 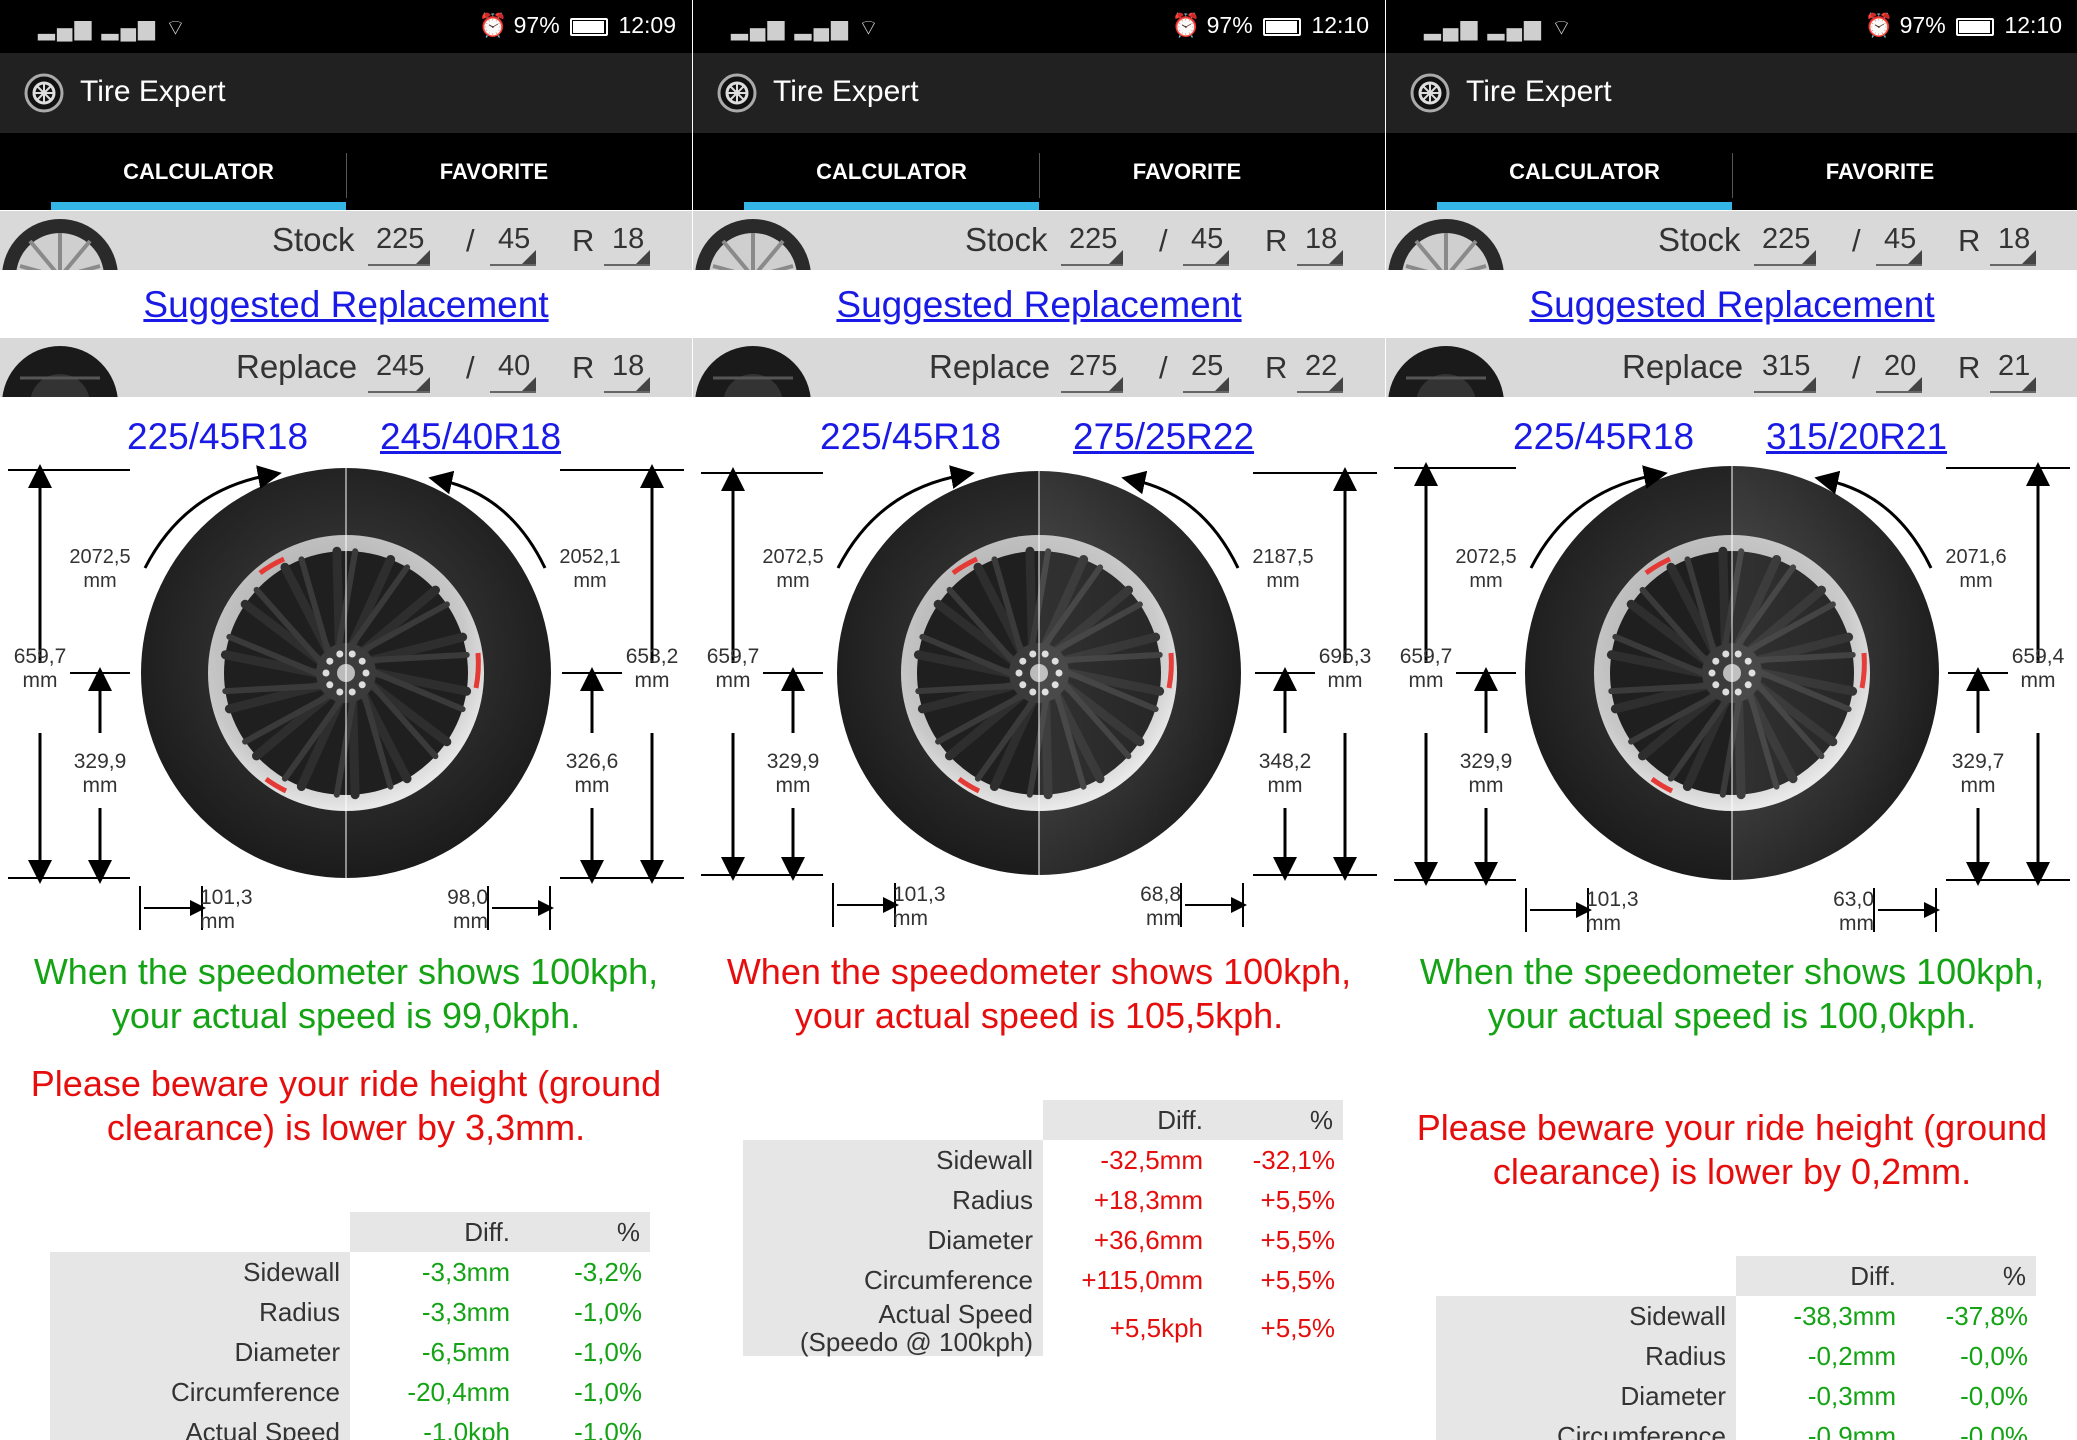 What do you see at coordinates (1851, 1430) in the screenshot?
I see `result-diff: -0,9mm` at bounding box center [1851, 1430].